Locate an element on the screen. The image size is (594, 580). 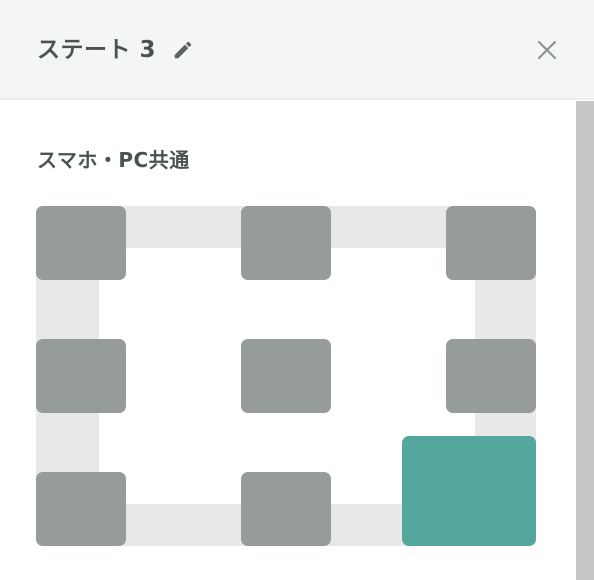
position-top-left is located at coordinates (81, 243).